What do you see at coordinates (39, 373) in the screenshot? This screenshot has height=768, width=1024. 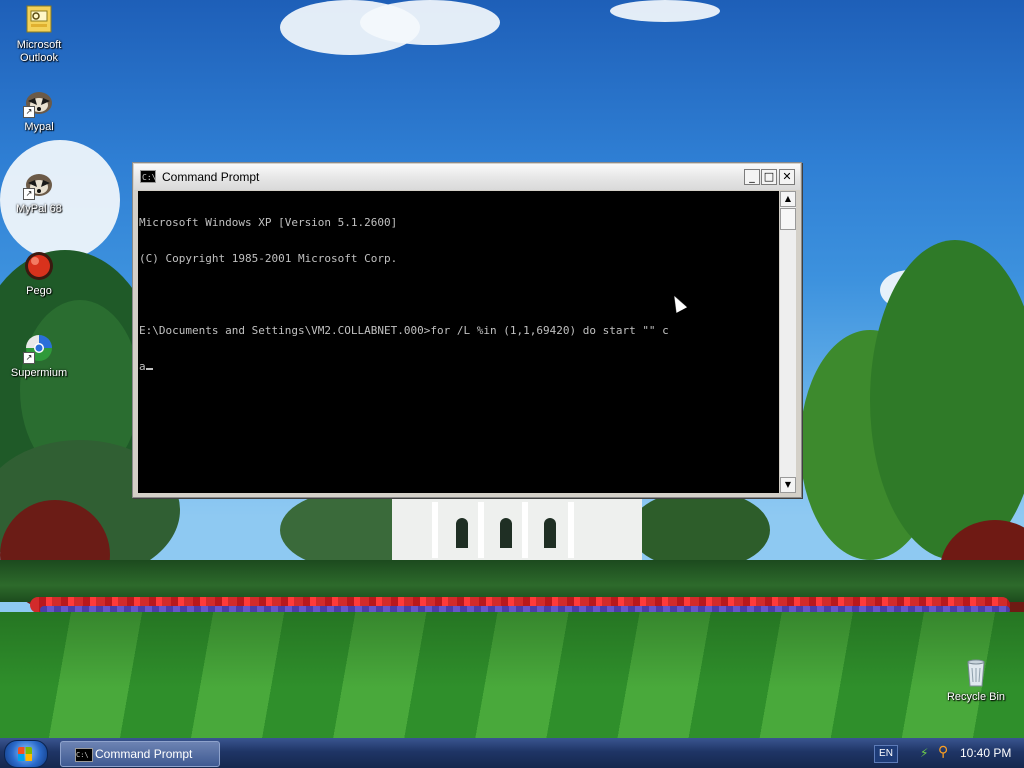 I see `desktop-icon-label: Supermium` at bounding box center [39, 373].